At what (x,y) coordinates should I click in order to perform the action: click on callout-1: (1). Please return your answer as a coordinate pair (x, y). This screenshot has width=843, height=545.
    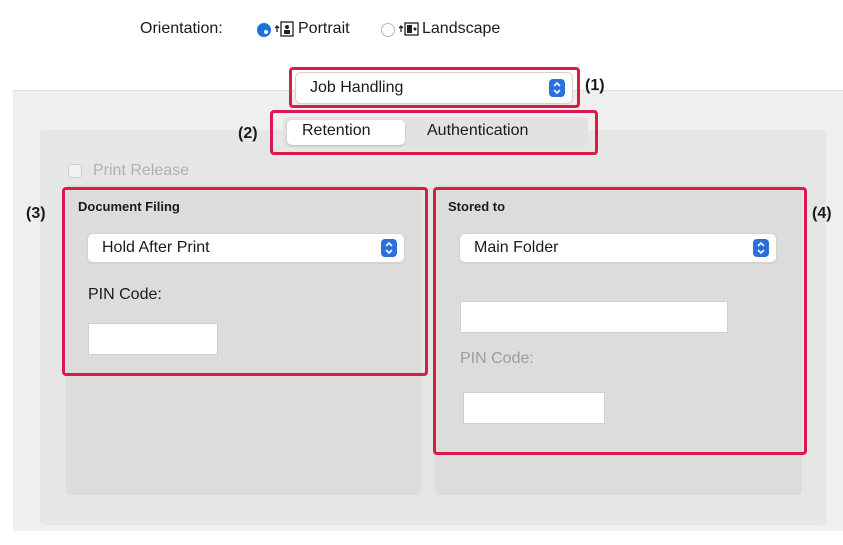
    Looking at the image, I should click on (595, 85).